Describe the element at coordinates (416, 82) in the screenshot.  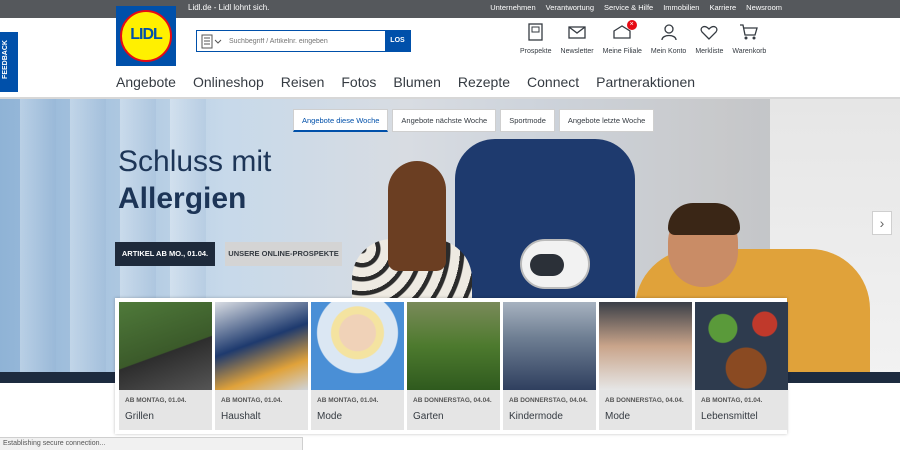
I see `nav-blumen: Blumen` at that location.